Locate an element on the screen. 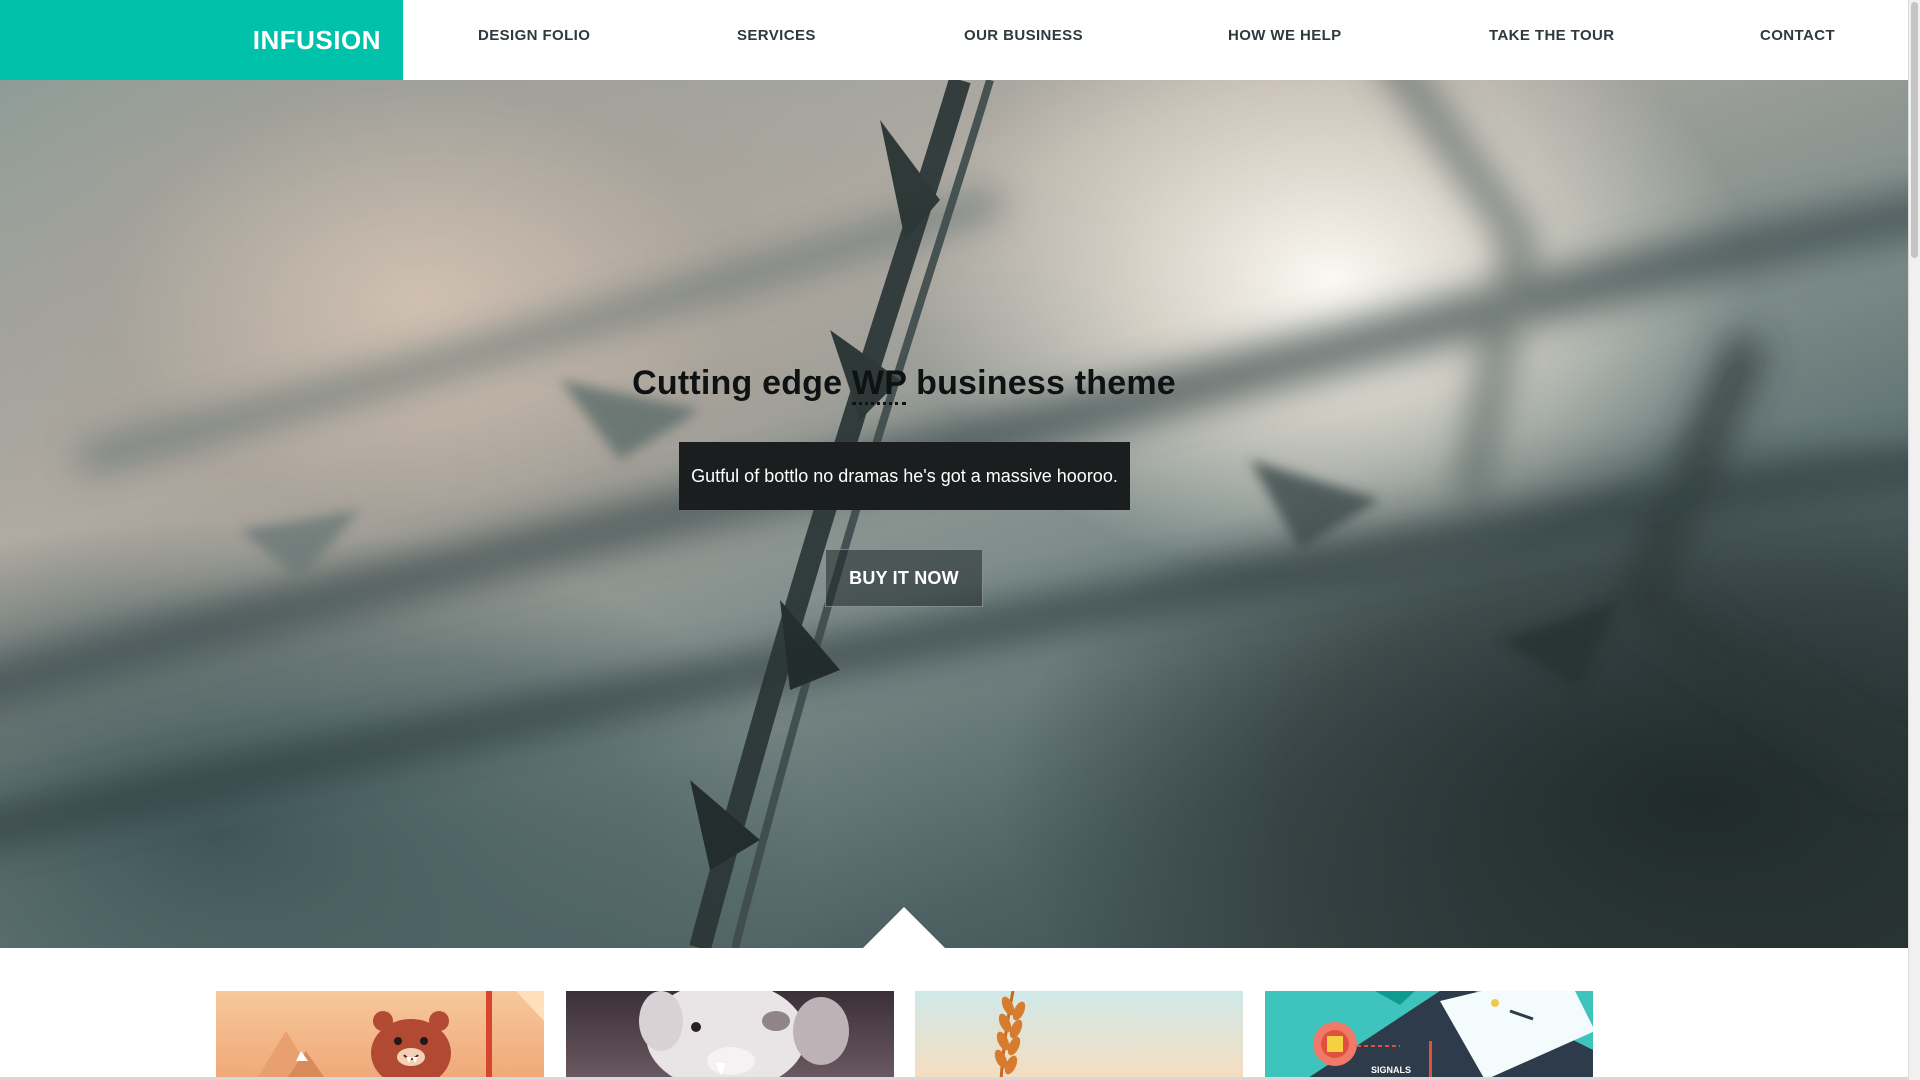 The height and width of the screenshot is (1080, 1920). hero-notch is located at coordinates (904, 927).